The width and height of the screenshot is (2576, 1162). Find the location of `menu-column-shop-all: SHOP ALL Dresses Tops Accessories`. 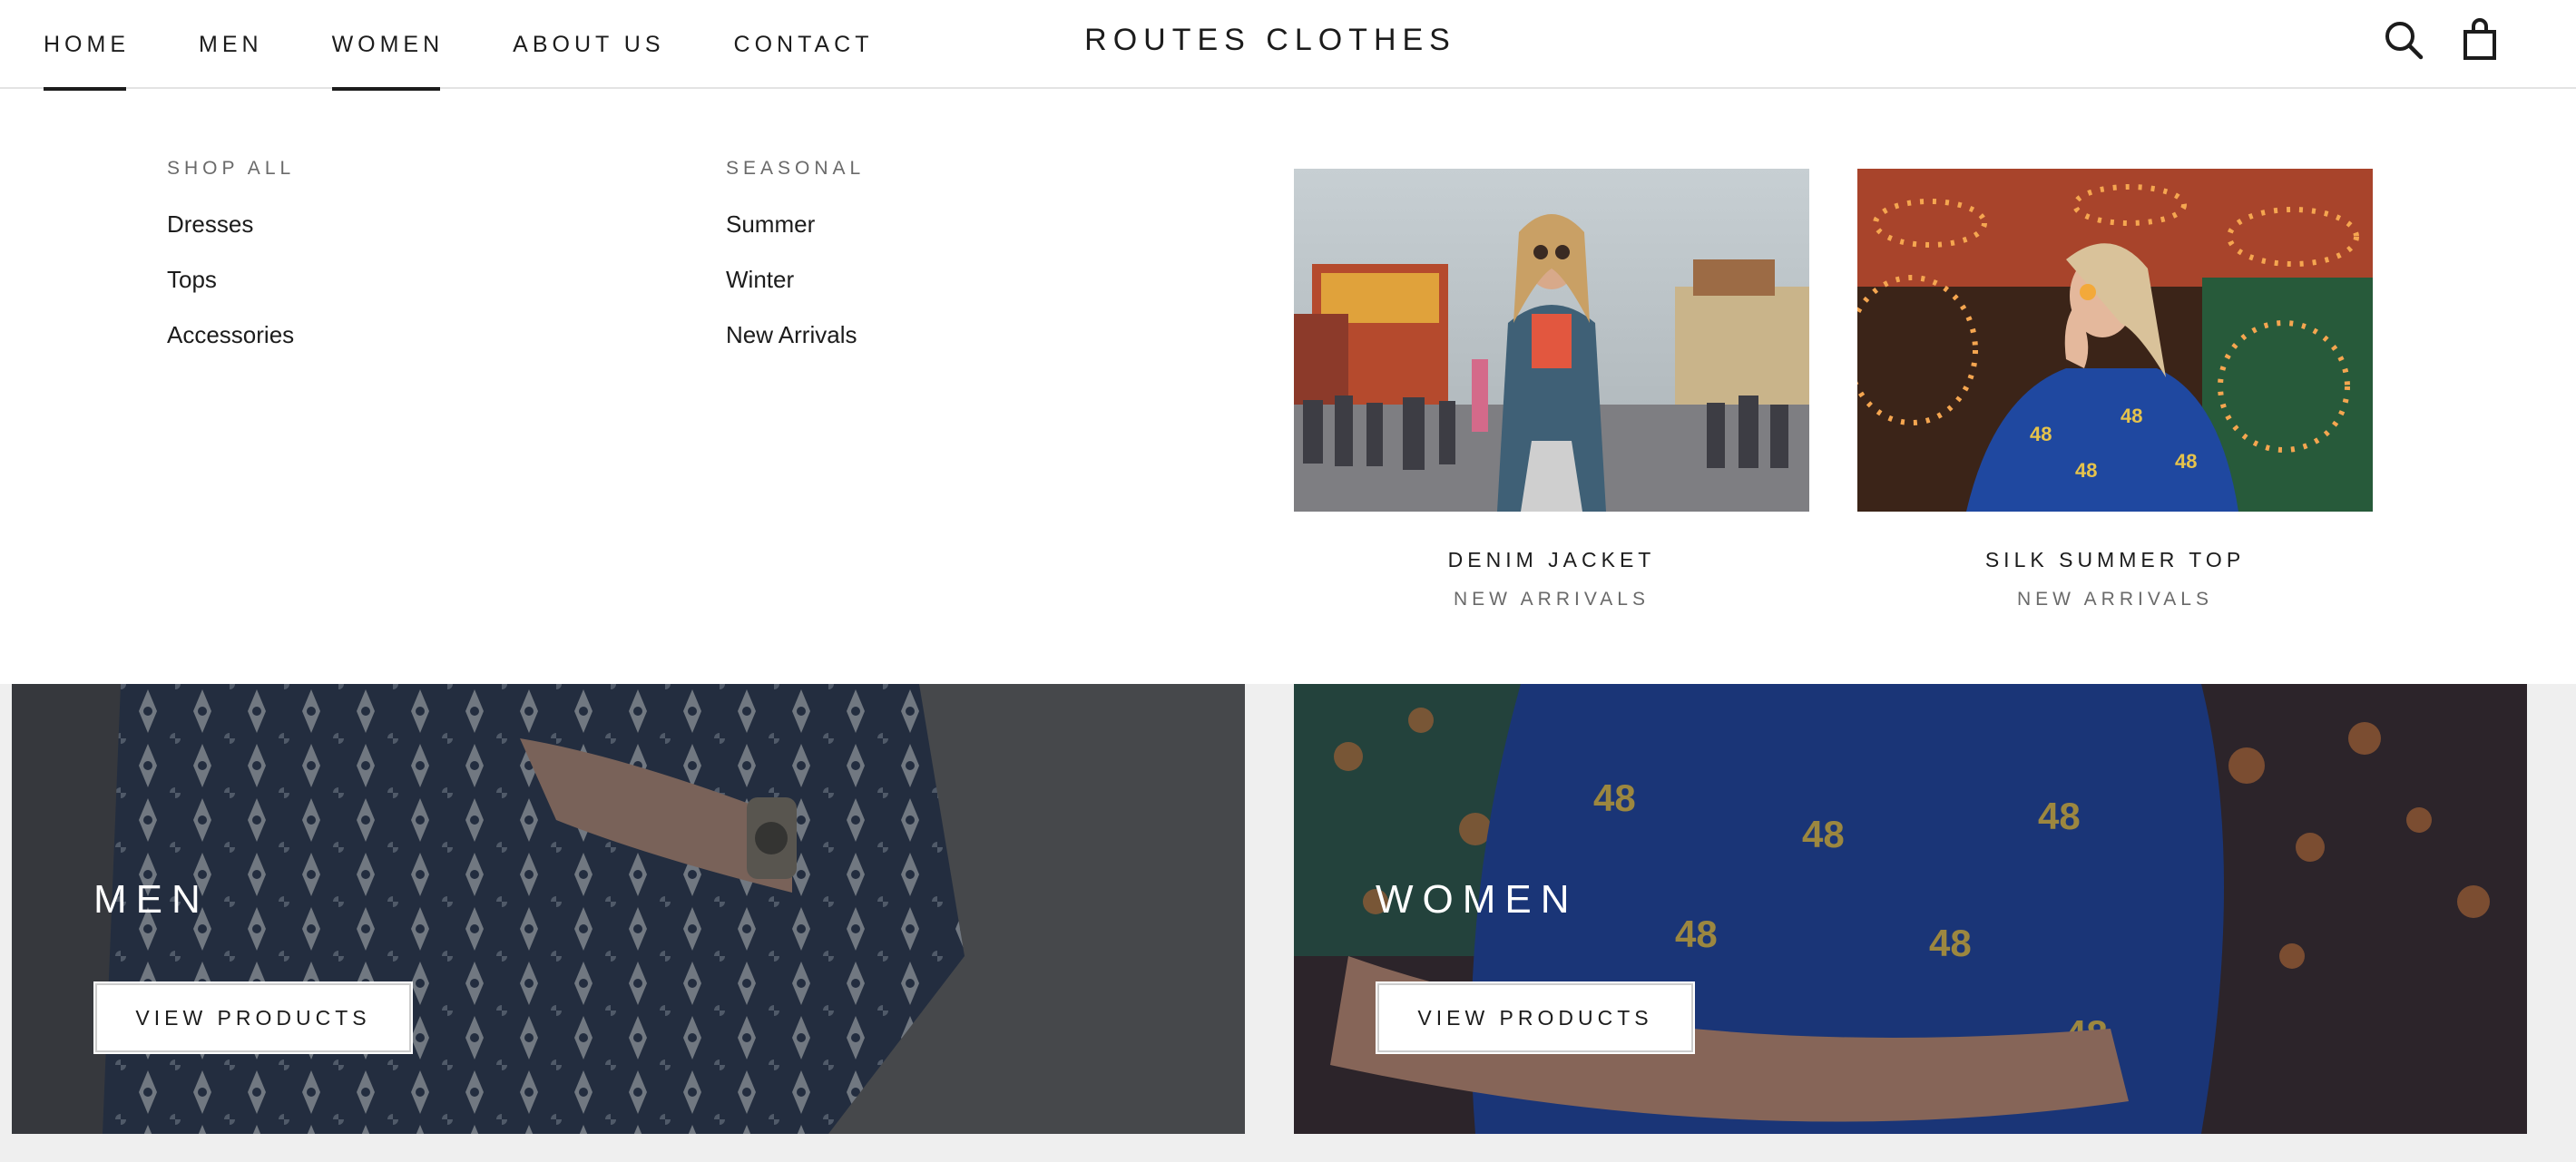

menu-column-shop-all: SHOP ALL Dresses Tops Accessories is located at coordinates (231, 267).